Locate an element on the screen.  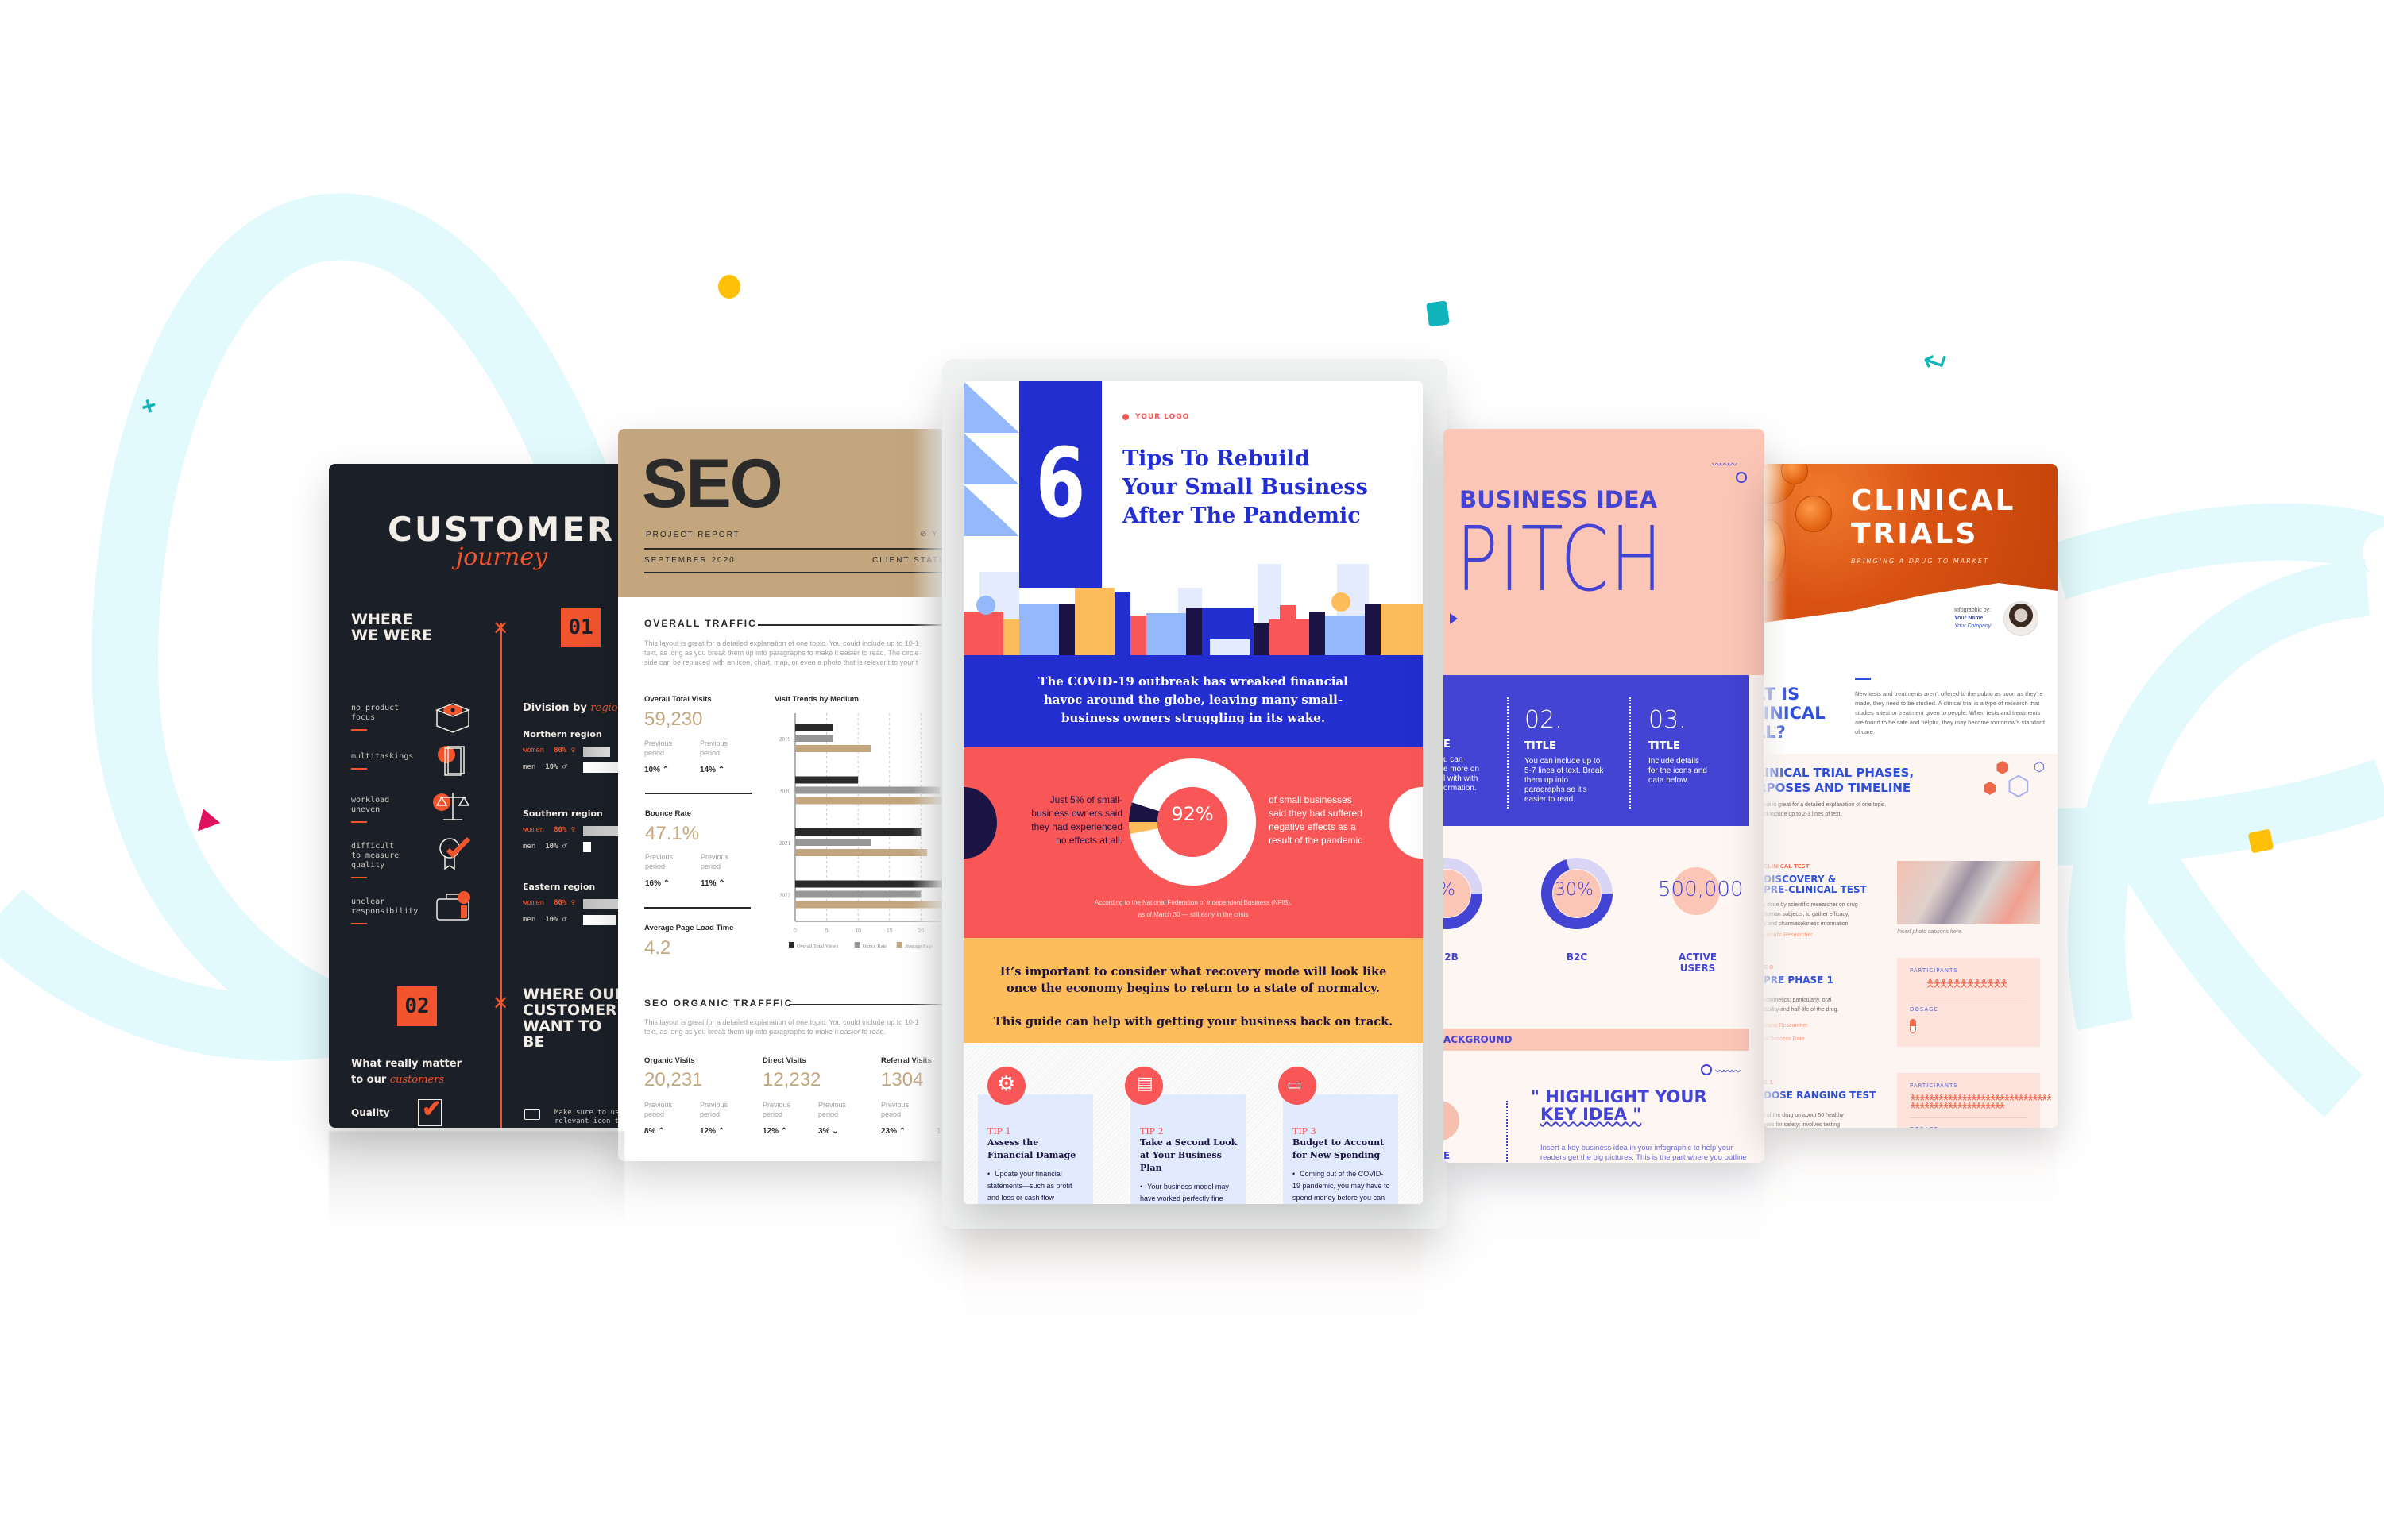
cj-section2-title: WHERE OUR CUSTOMERS WANT TO BE is located at coordinates (574, 1018).